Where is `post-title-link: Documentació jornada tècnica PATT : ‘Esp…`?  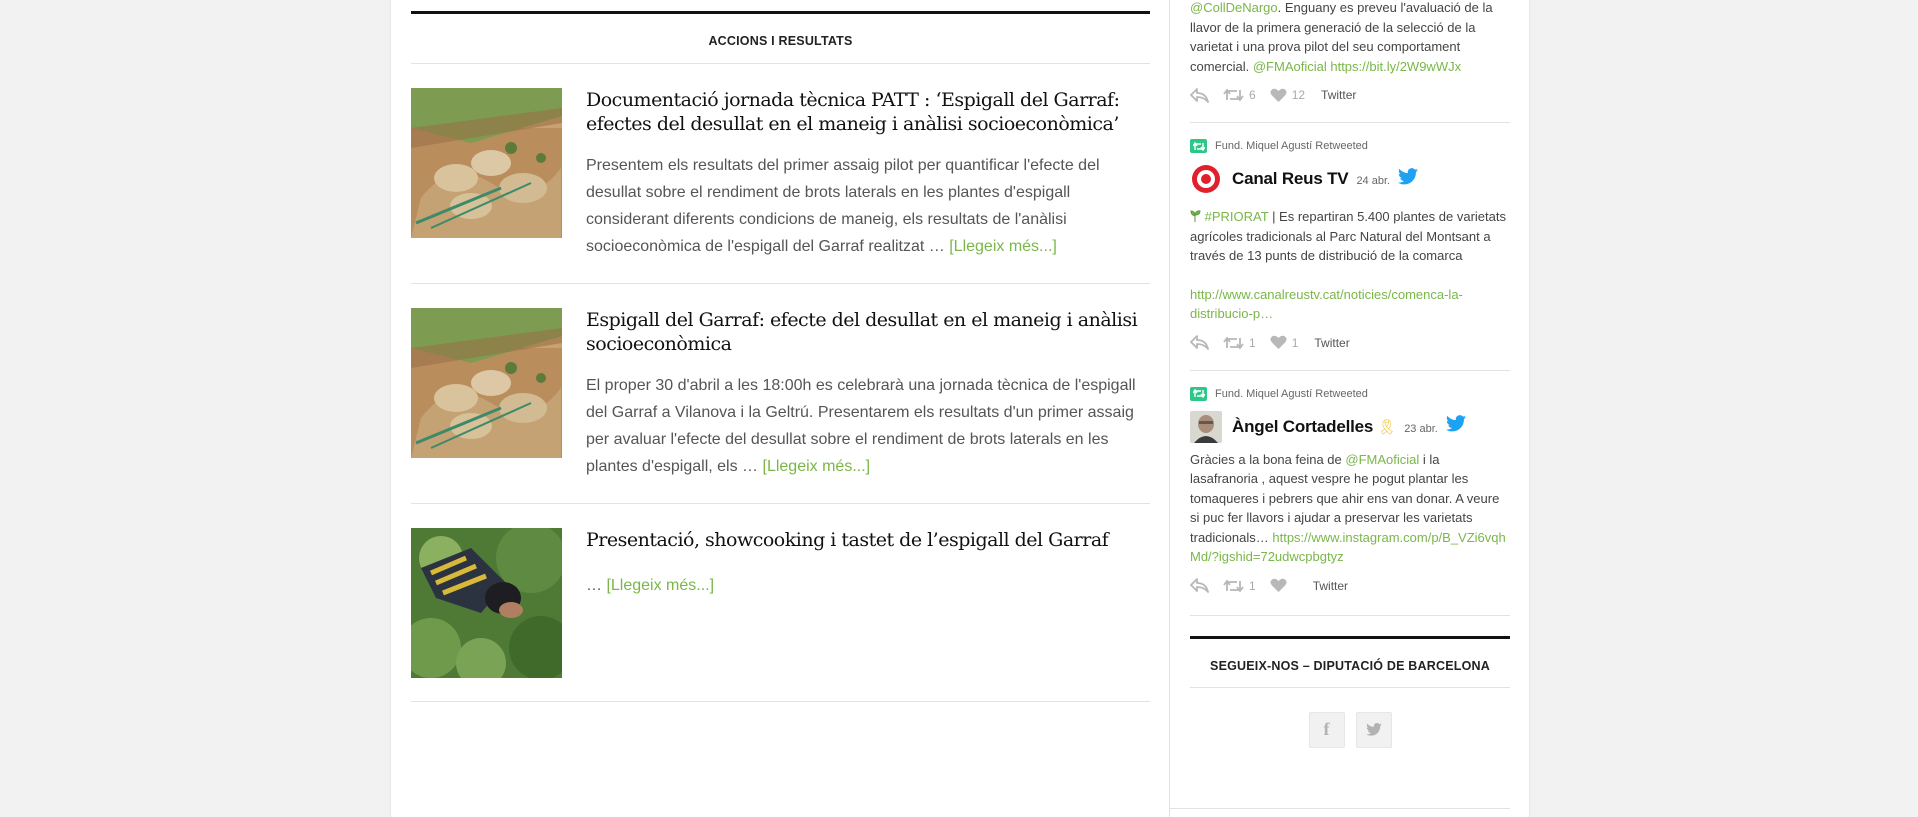
post-title-link: Documentació jornada tècnica PATT : ‘Esp… is located at coordinates (868, 112).